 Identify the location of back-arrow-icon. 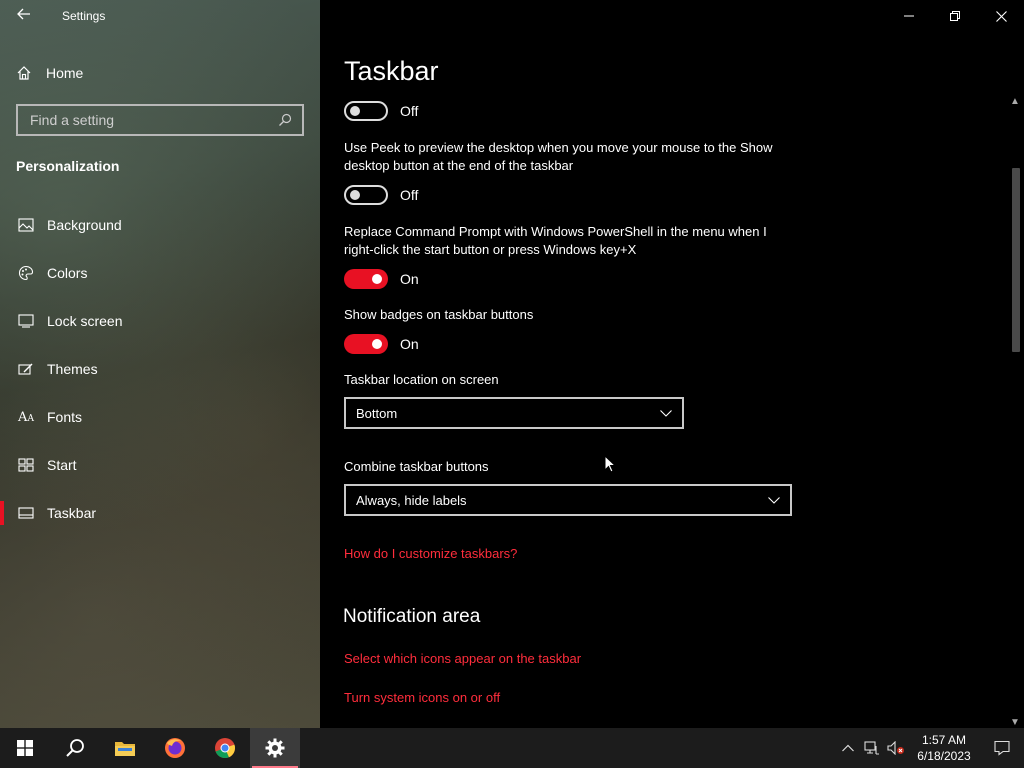
(23, 14).